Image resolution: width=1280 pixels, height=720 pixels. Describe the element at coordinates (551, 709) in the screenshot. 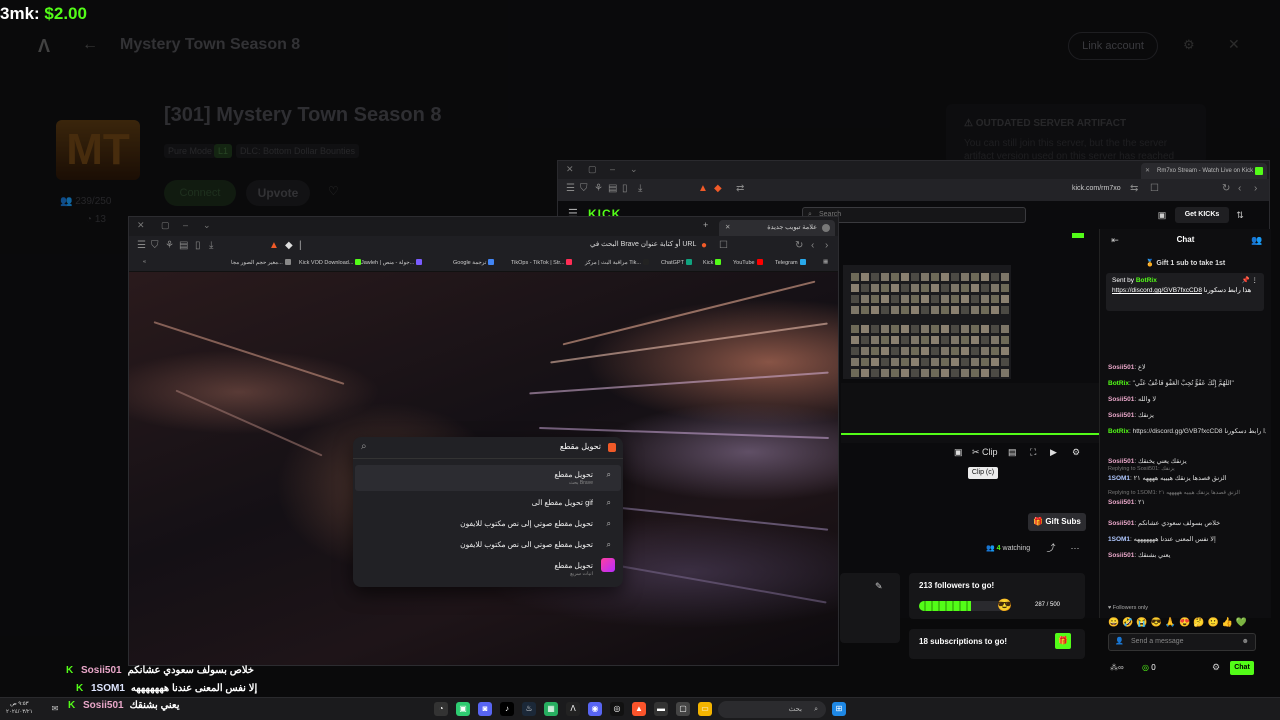

I see `minecraft-icon: ▦` at that location.